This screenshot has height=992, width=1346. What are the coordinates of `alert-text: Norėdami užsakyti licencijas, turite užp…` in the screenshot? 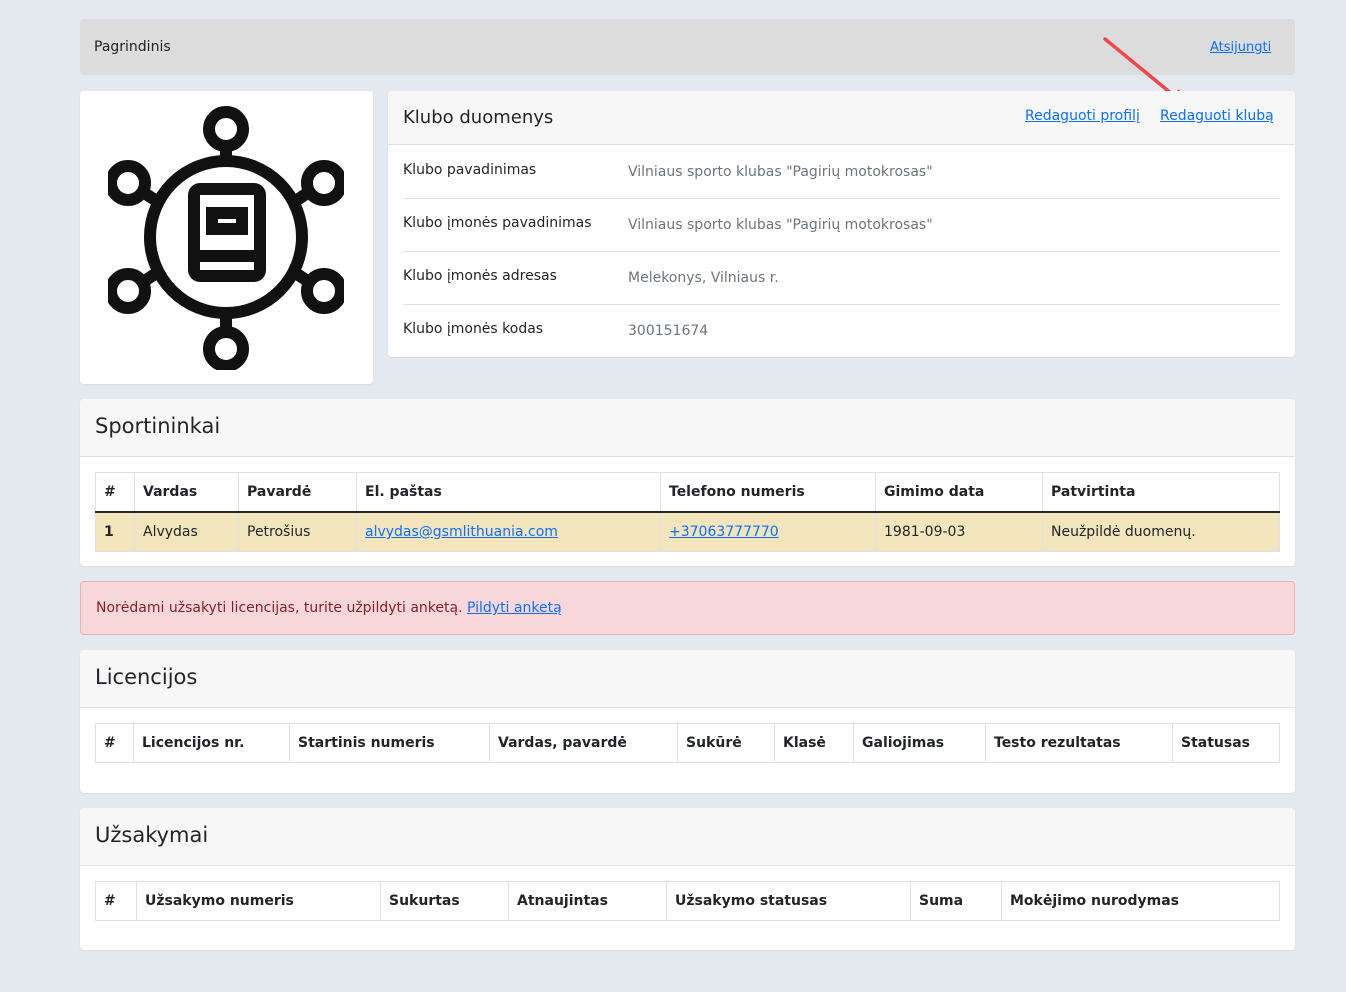 It's located at (279, 608).